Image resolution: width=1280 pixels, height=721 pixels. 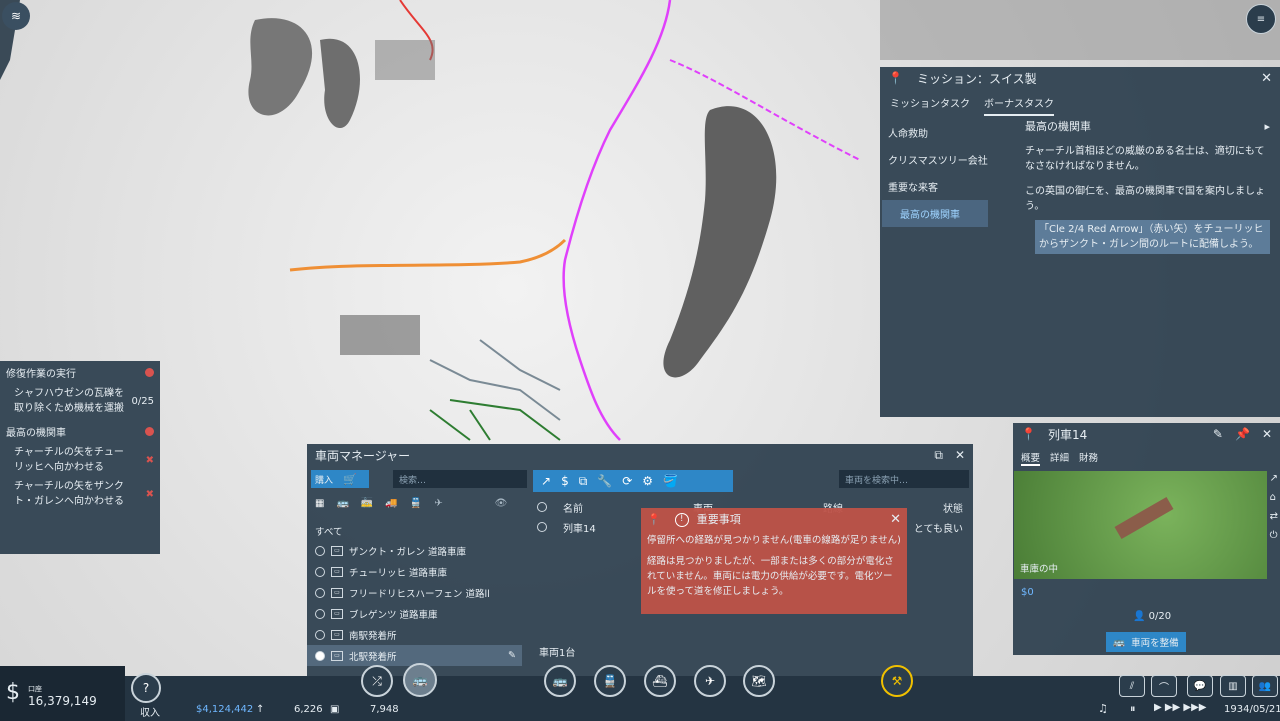 What do you see at coordinates (16, 16) in the screenshot?
I see `layers-button: ≋` at bounding box center [16, 16].